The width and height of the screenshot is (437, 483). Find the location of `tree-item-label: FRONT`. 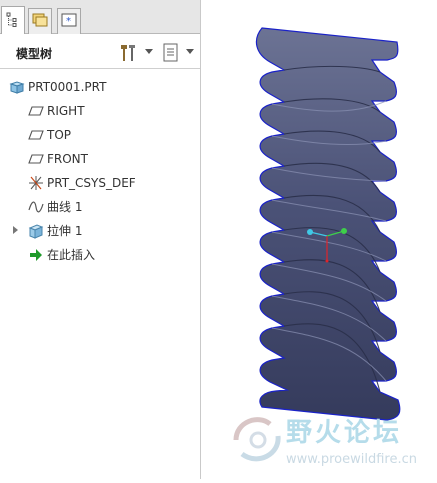

tree-item-label: FRONT is located at coordinates (67, 159).